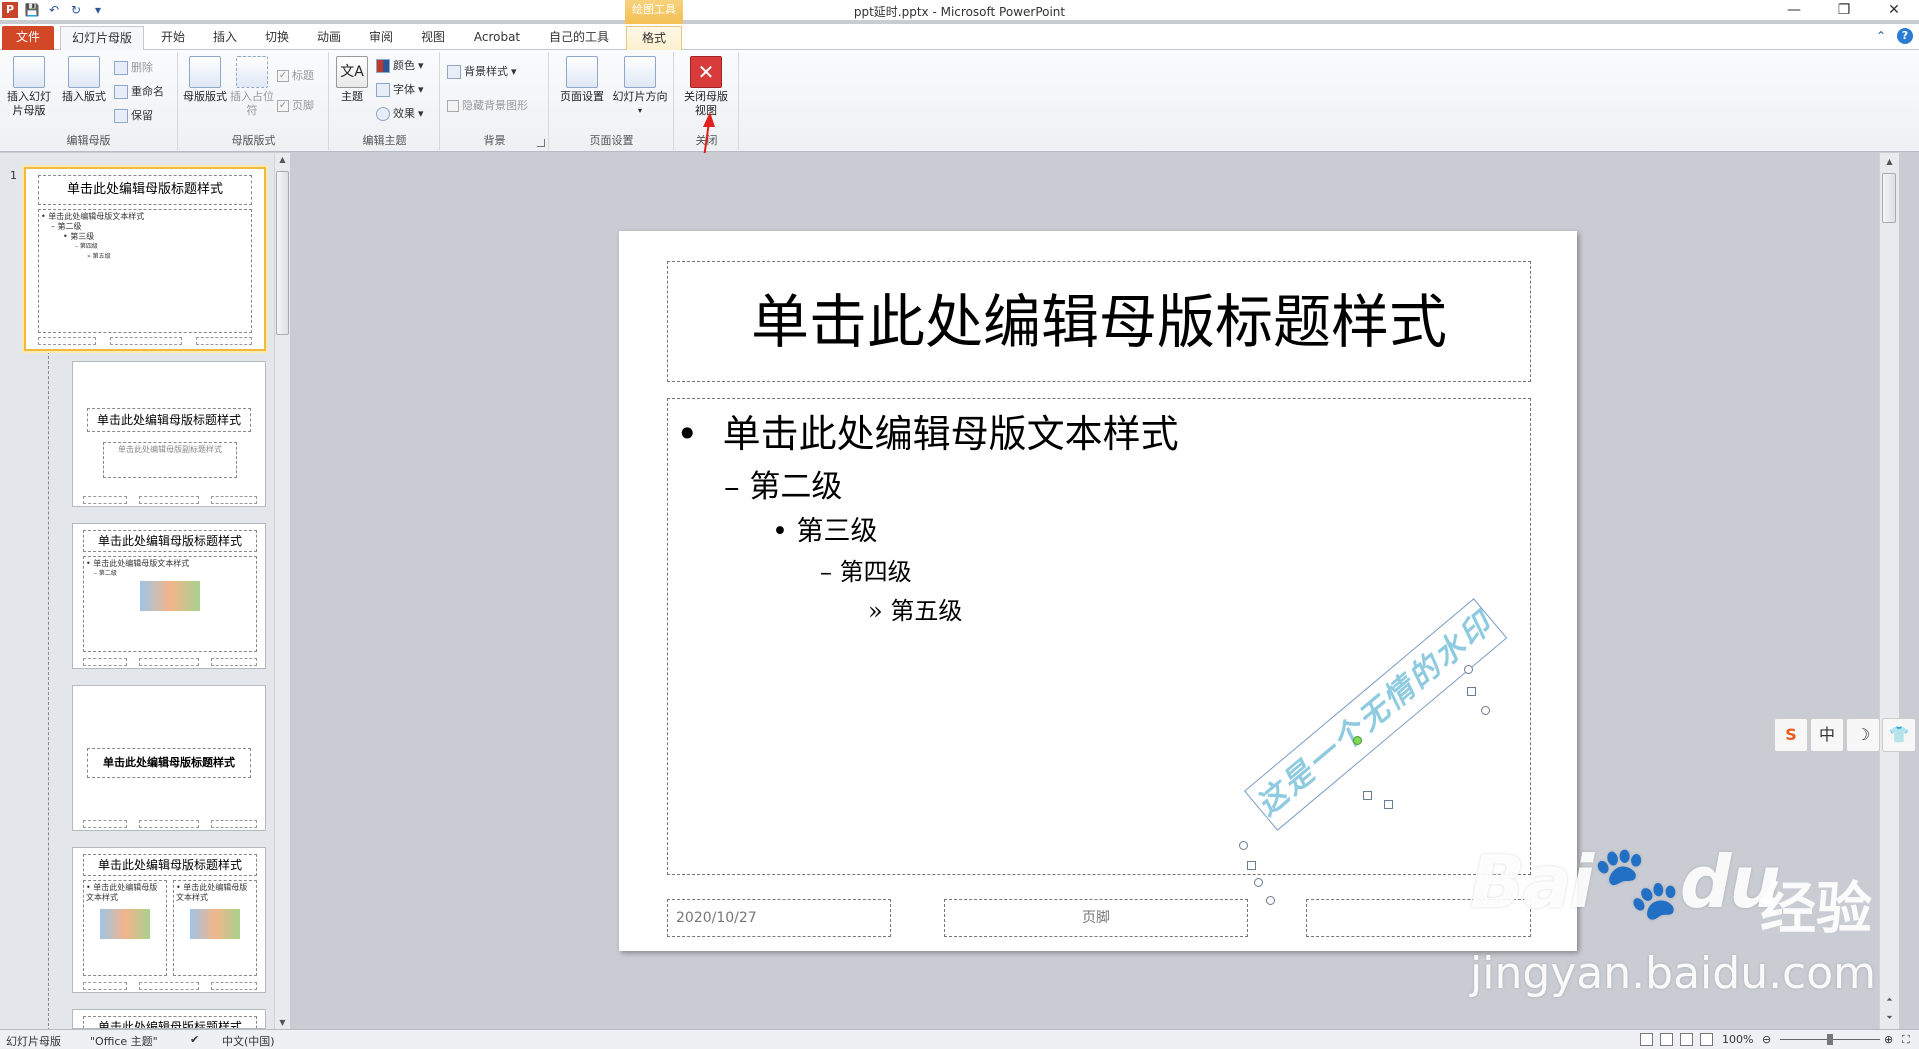  I want to click on insert-slide-master-button: 插入幻灯片母版, so click(29, 87).